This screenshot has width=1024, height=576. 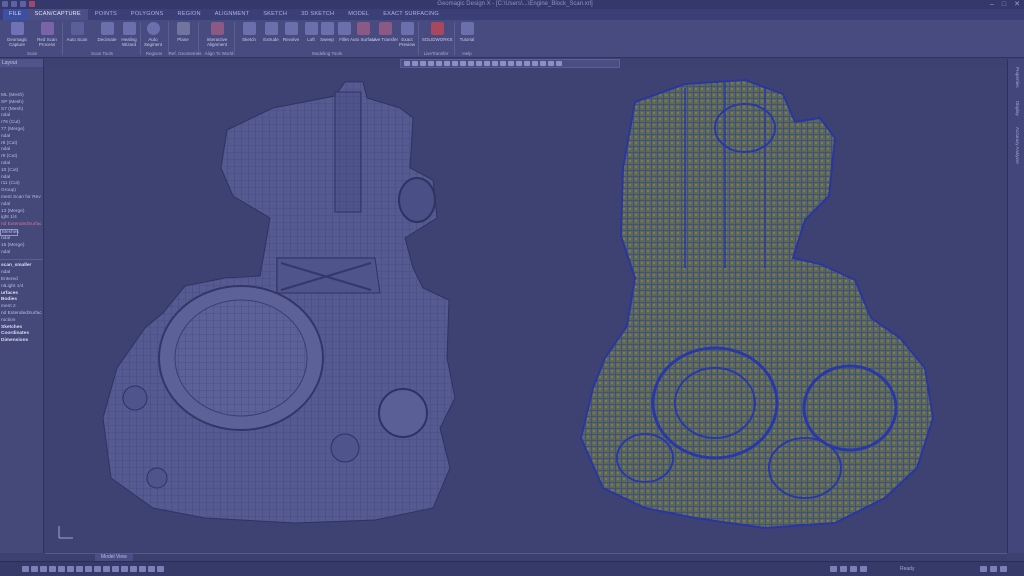 I want to click on tree-item: ntLight 1/4, so click(x=21, y=287).